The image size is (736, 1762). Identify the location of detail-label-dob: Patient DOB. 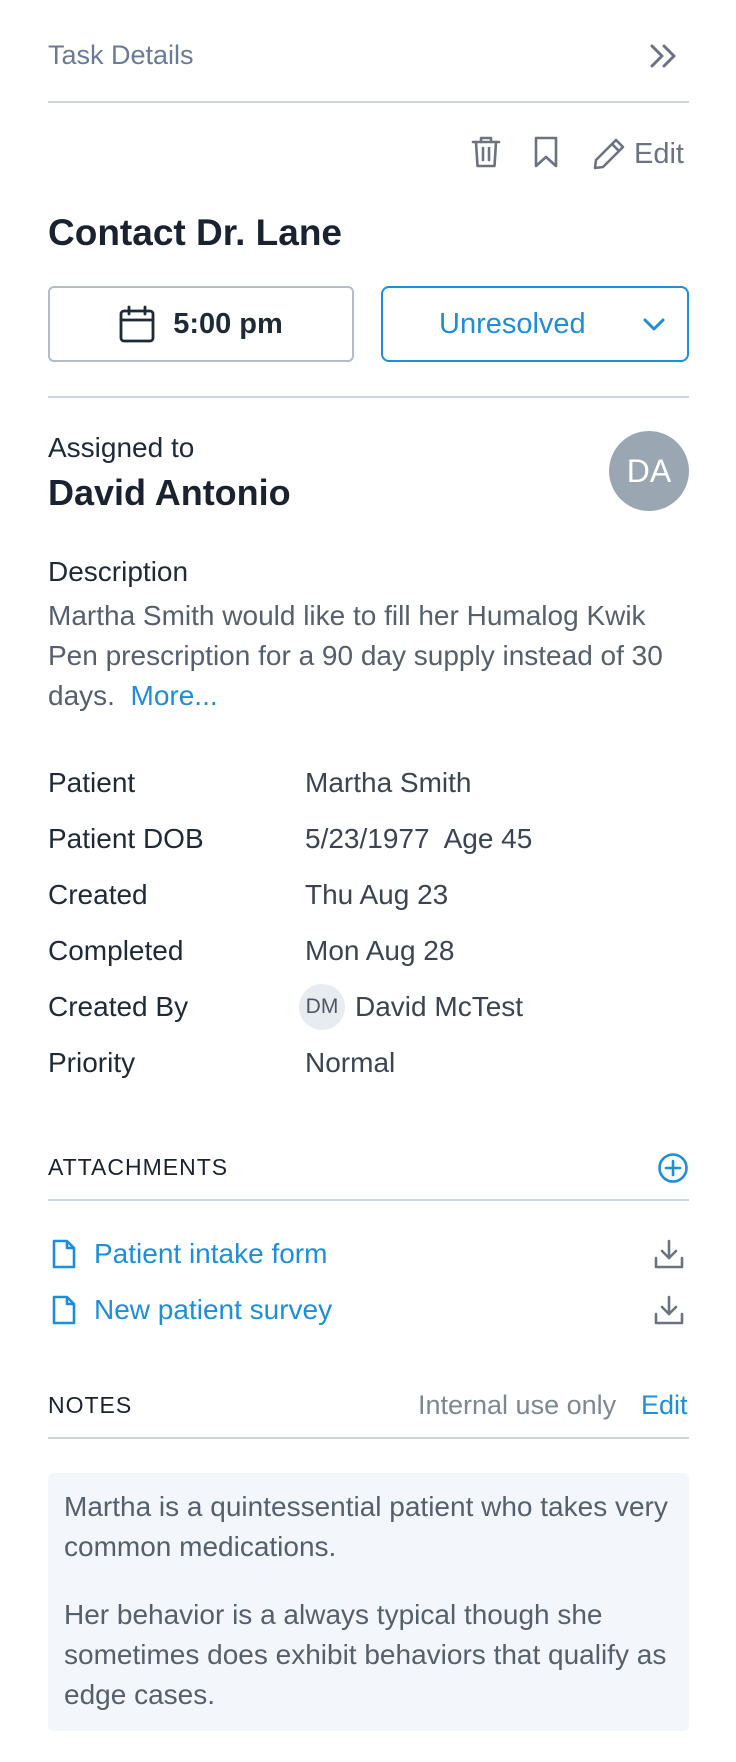
(126, 838).